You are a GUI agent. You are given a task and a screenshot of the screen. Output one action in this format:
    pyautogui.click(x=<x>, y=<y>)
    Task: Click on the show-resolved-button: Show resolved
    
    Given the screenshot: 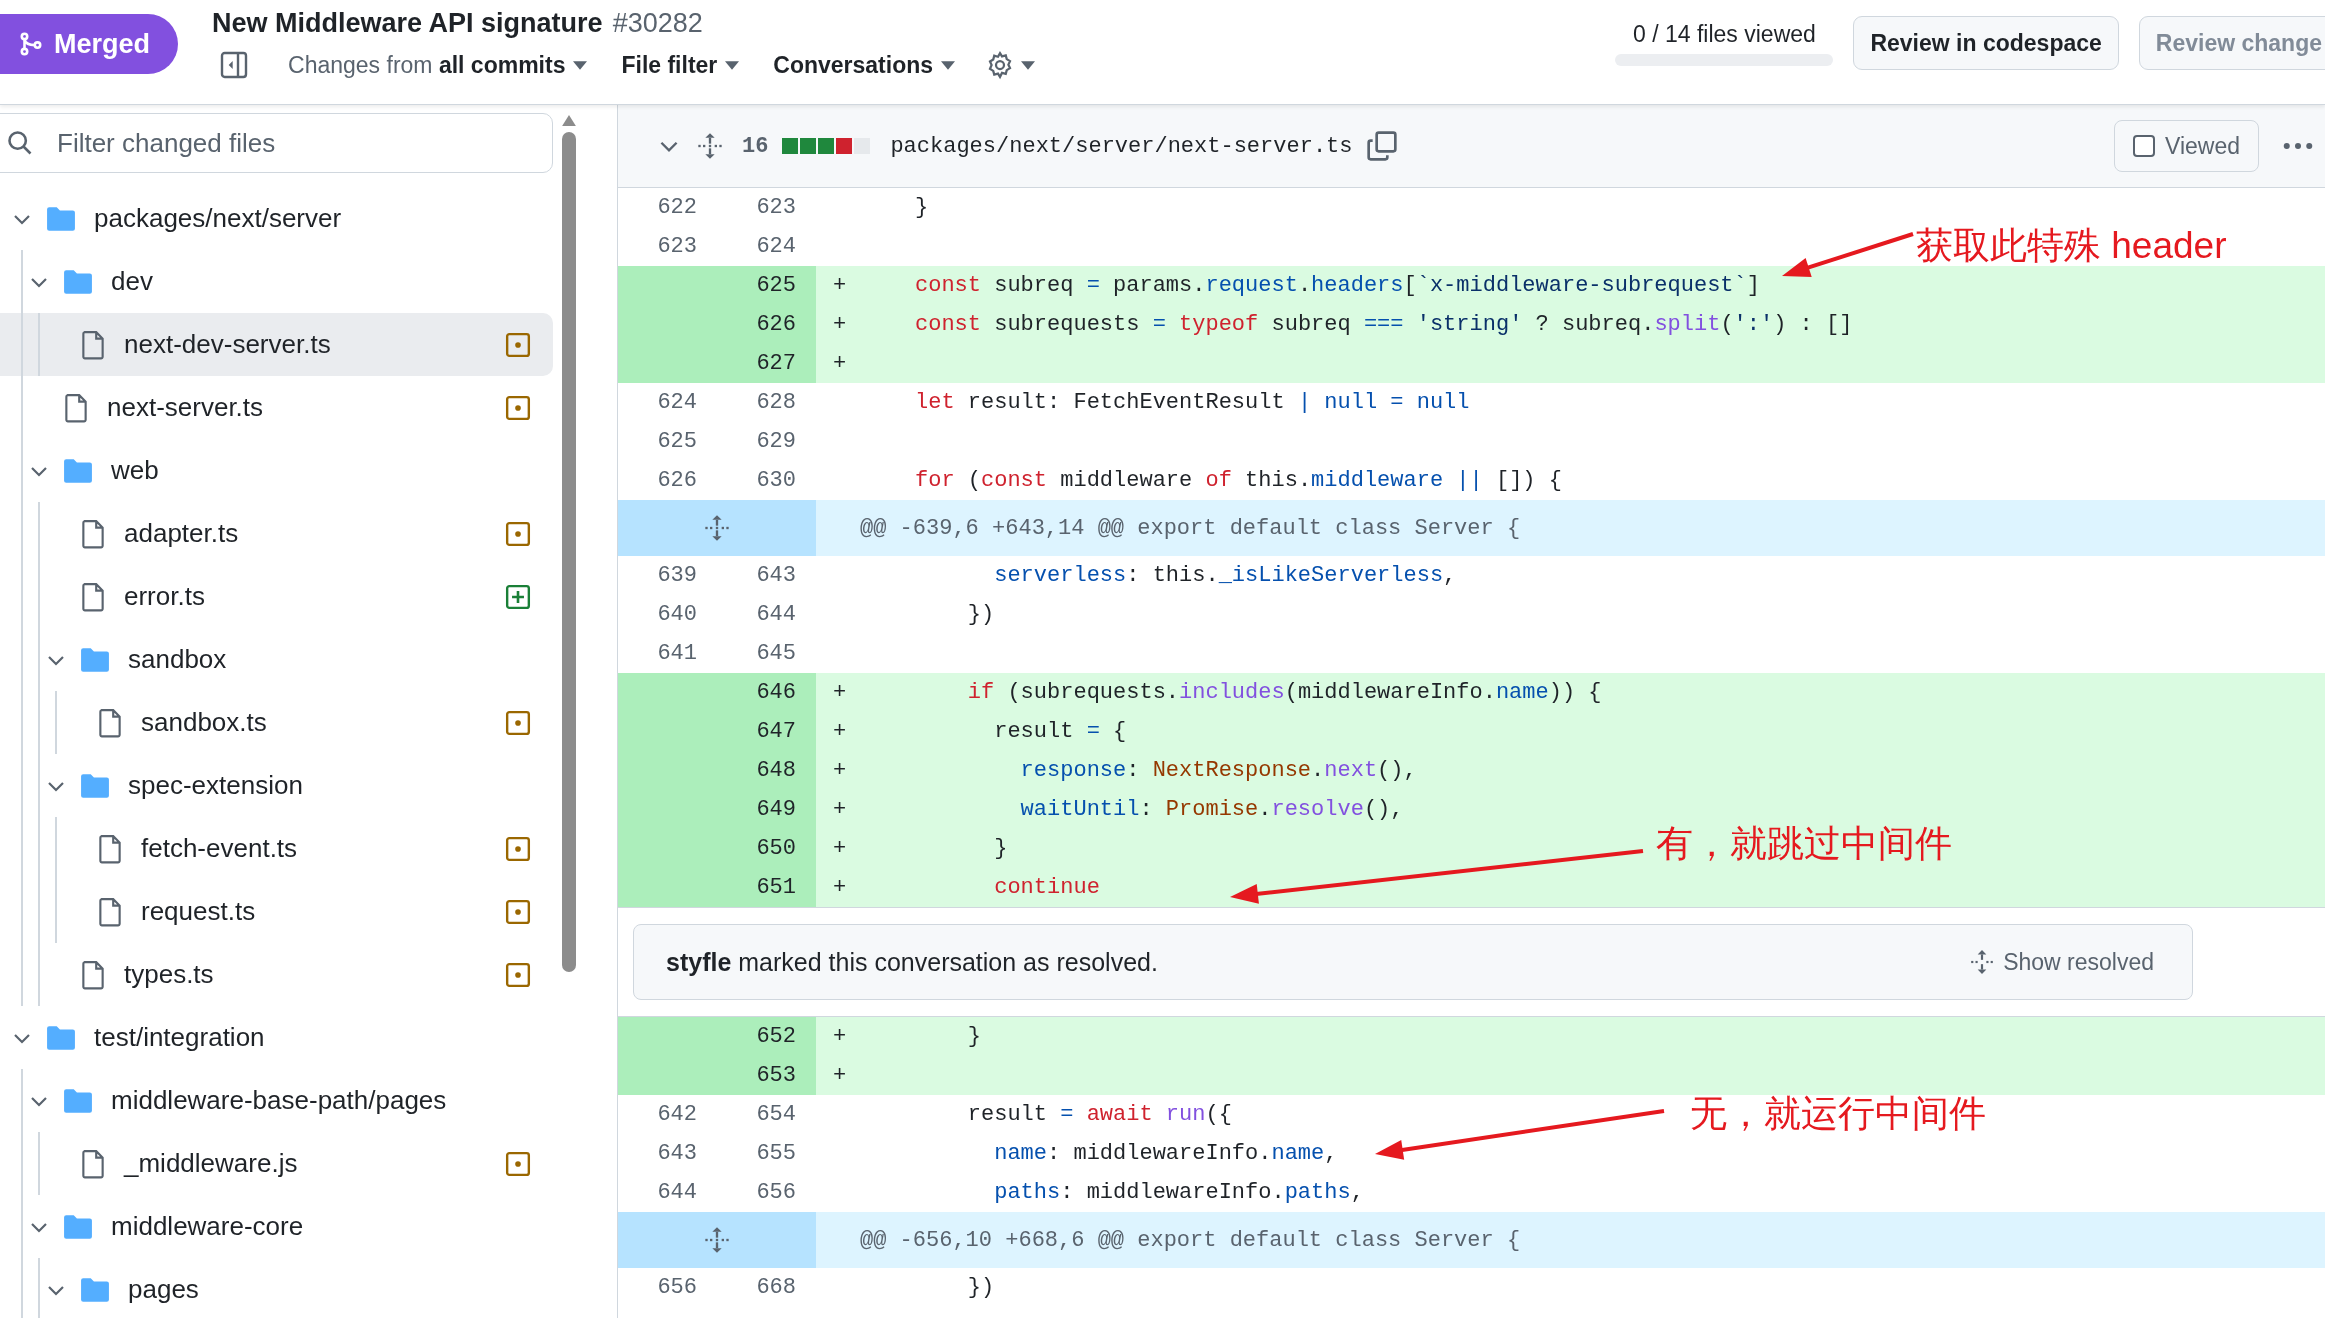 What is the action you would take?
    pyautogui.click(x=2061, y=962)
    